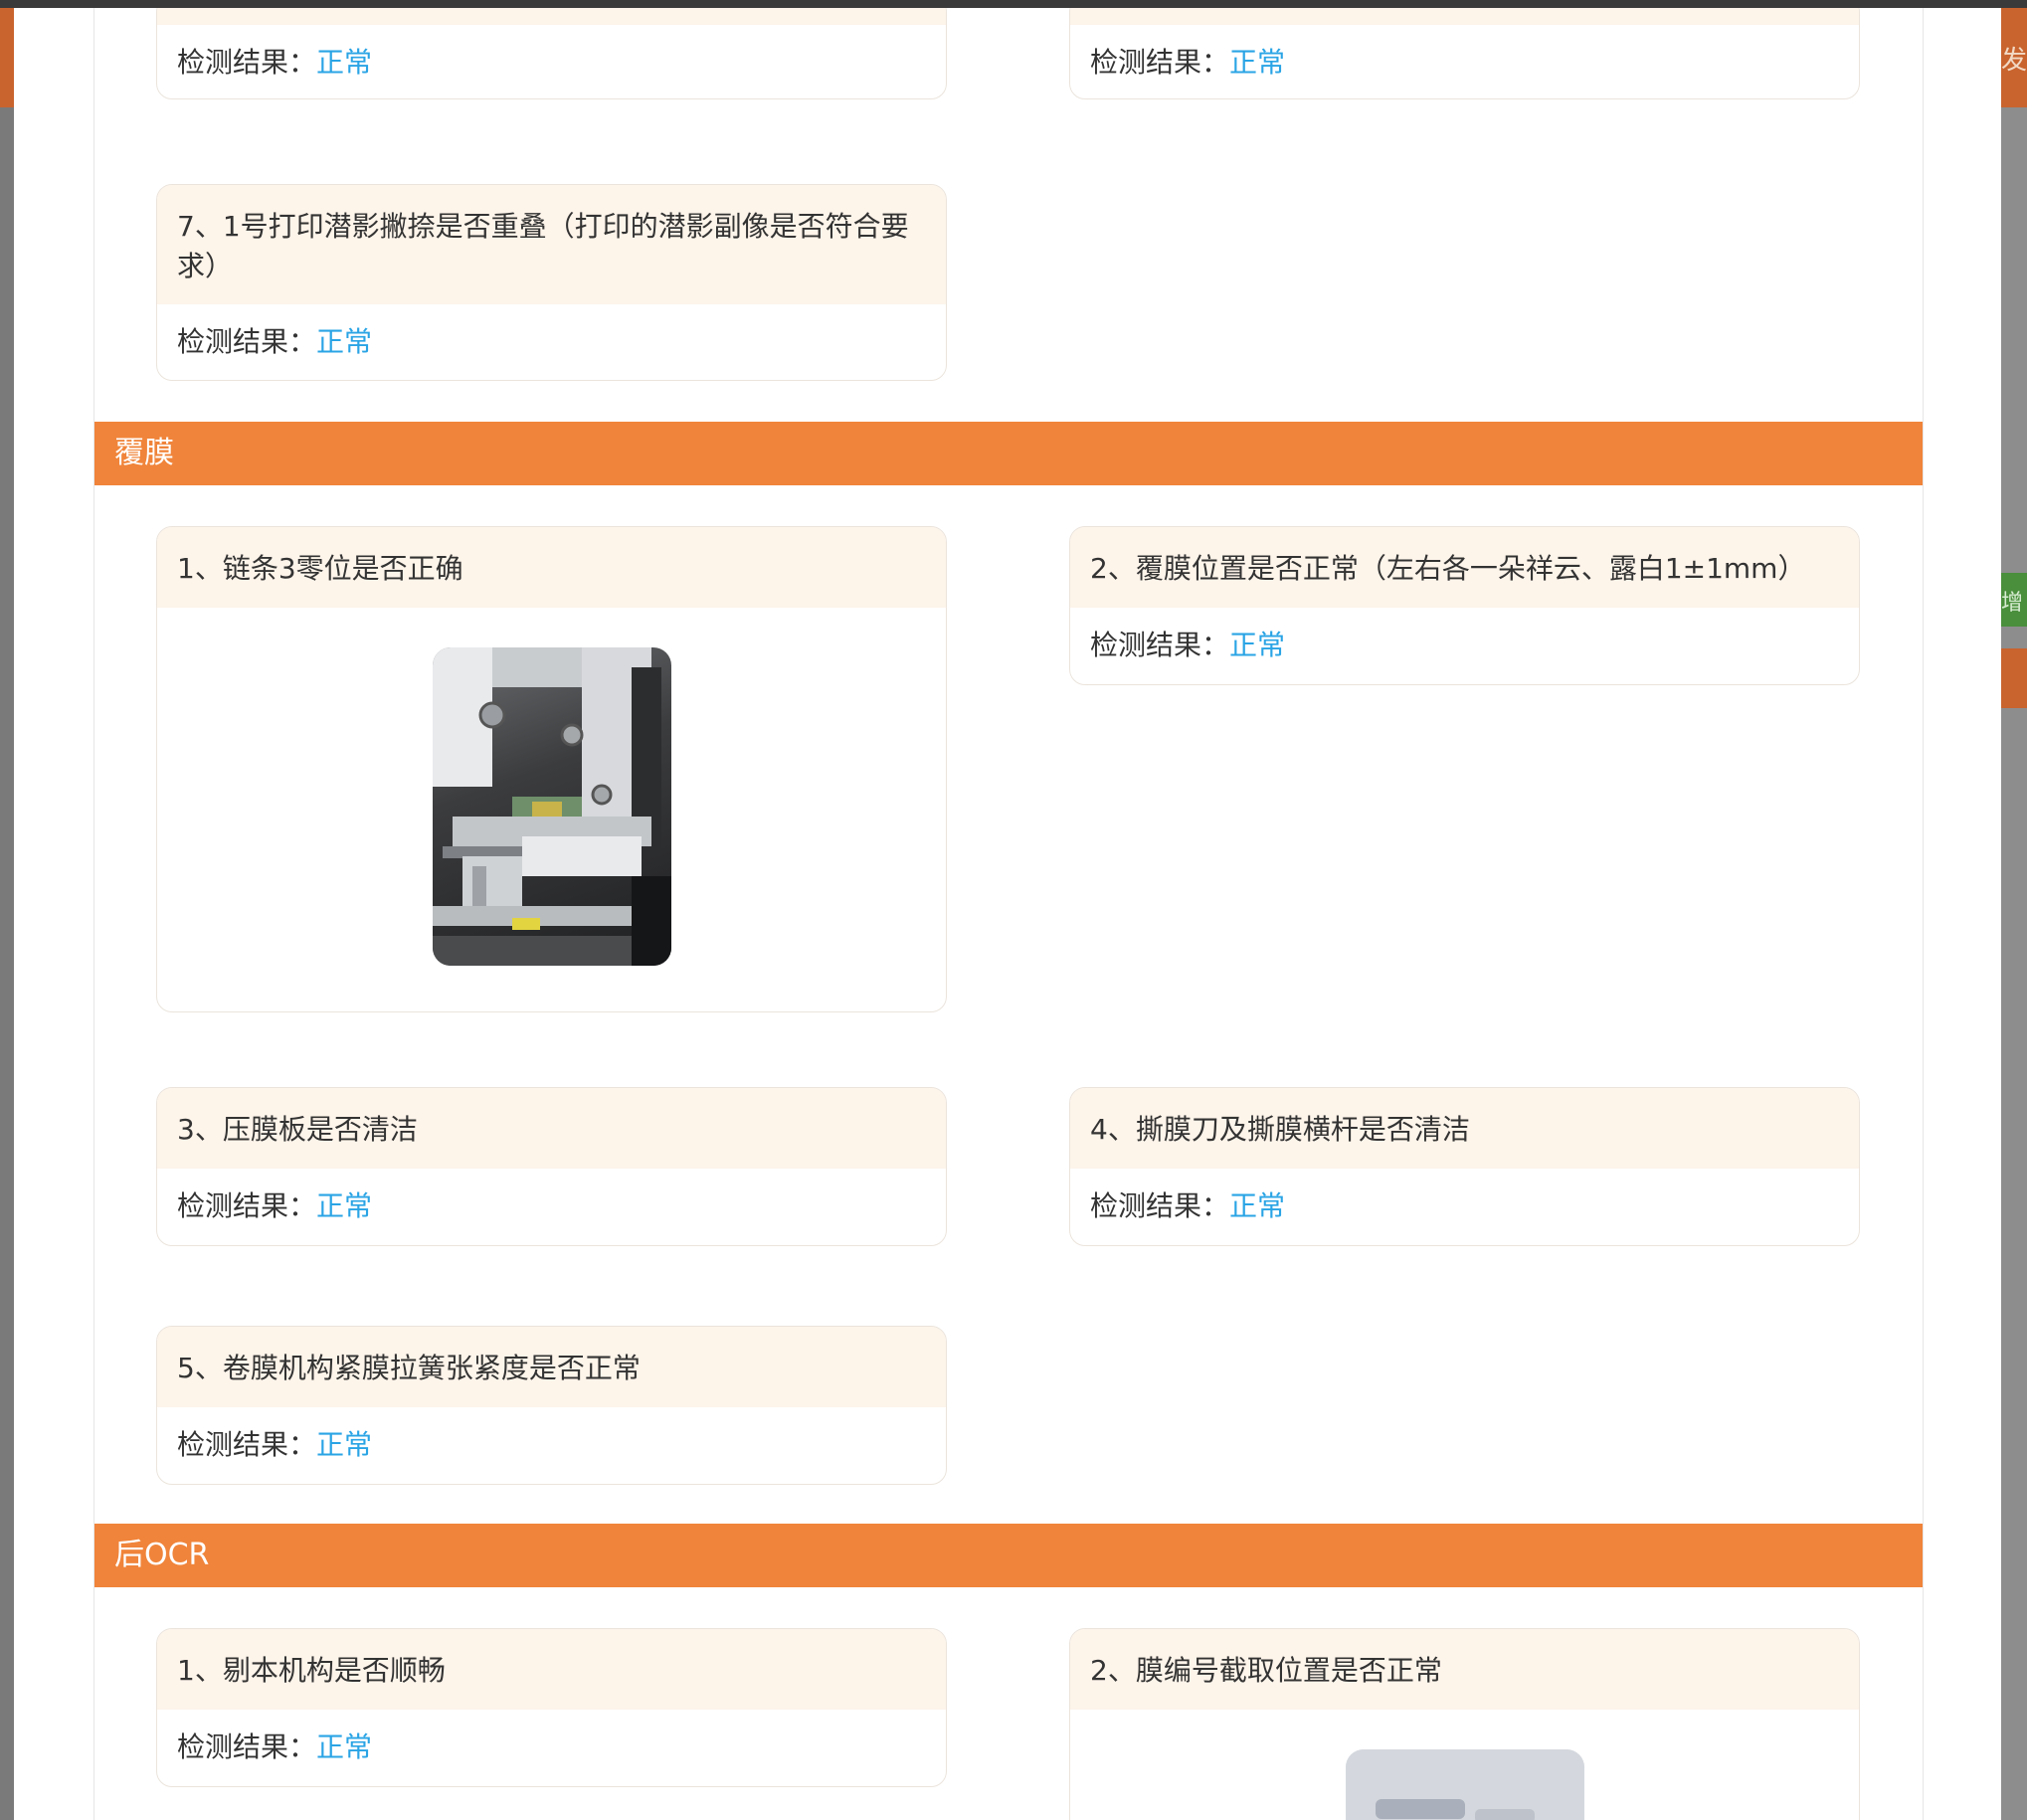 Image resolution: width=2027 pixels, height=1820 pixels. Describe the element at coordinates (1465, 1669) in the screenshot. I see `item-title: 2、膜编号截取位置是否正常` at that location.